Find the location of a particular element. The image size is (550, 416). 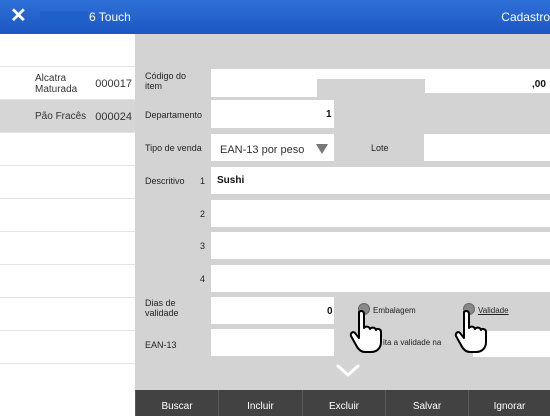

departamento-value: 1 is located at coordinates (329, 114).